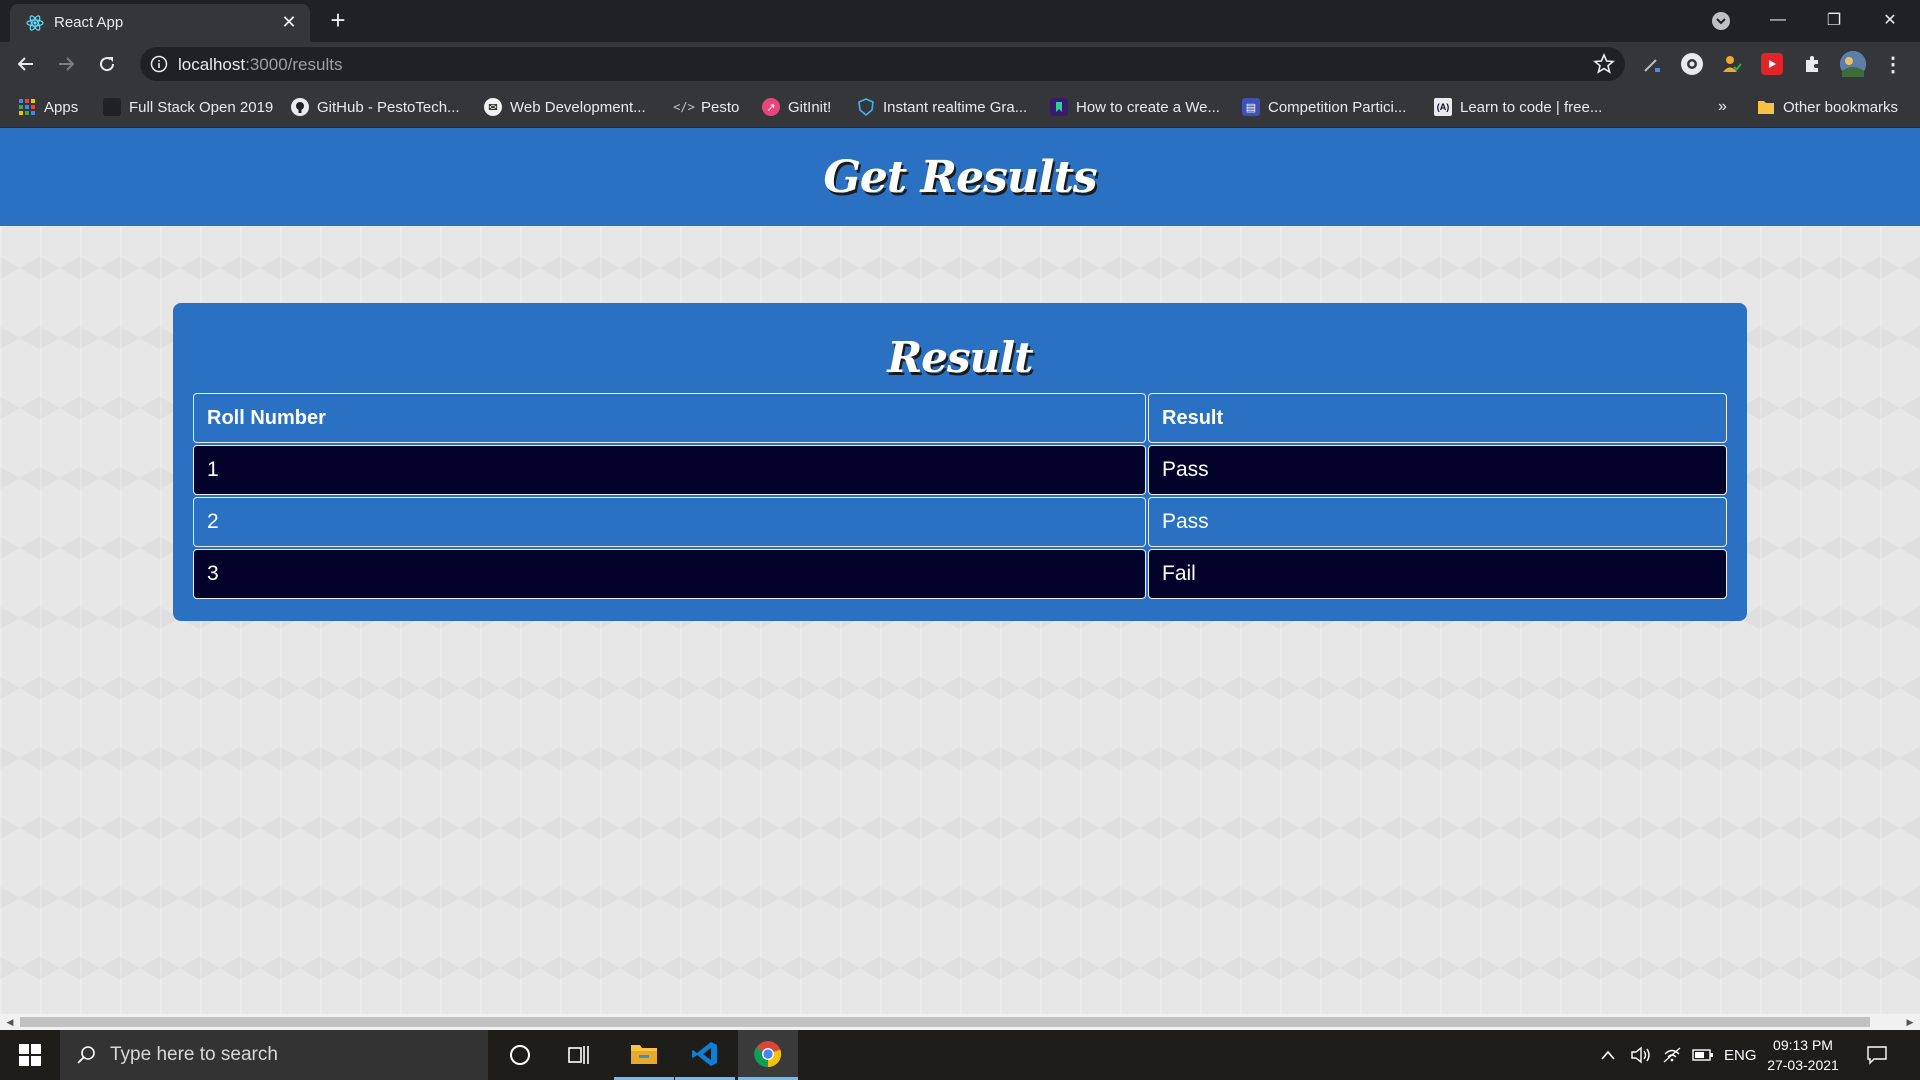 The image size is (1920, 1080). I want to click on roll-number-cell: 2, so click(669, 522).